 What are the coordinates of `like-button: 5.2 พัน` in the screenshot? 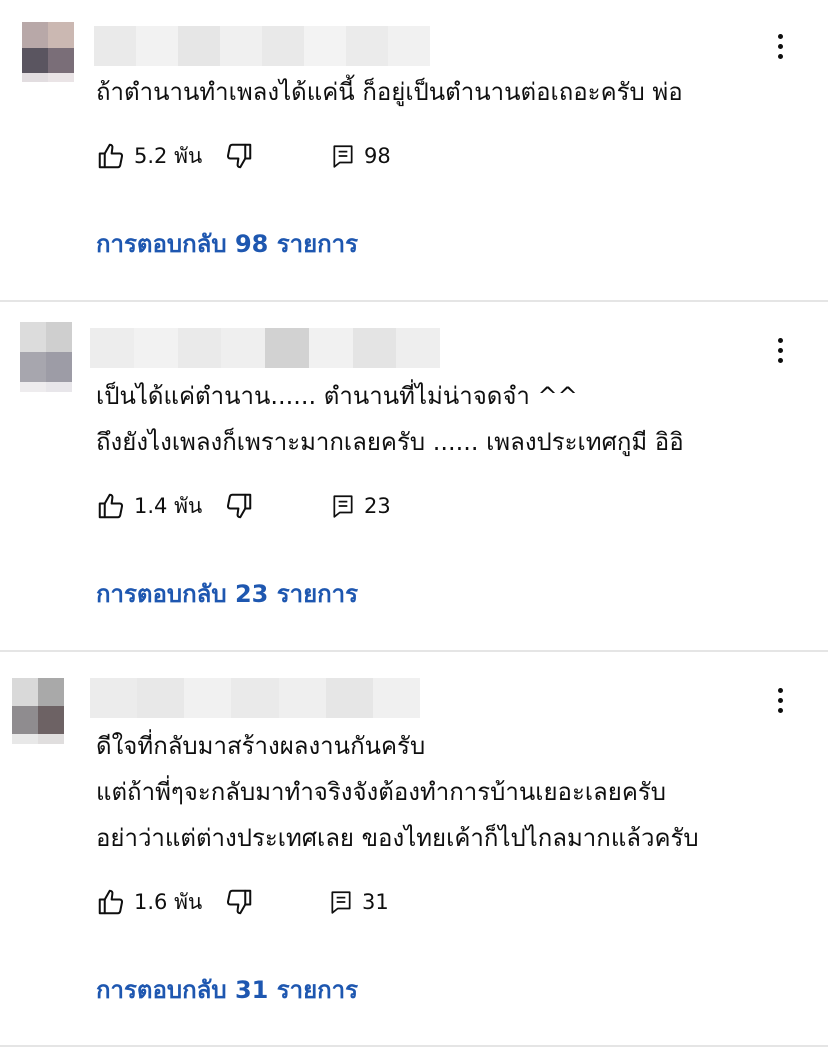 It's located at (149, 156).